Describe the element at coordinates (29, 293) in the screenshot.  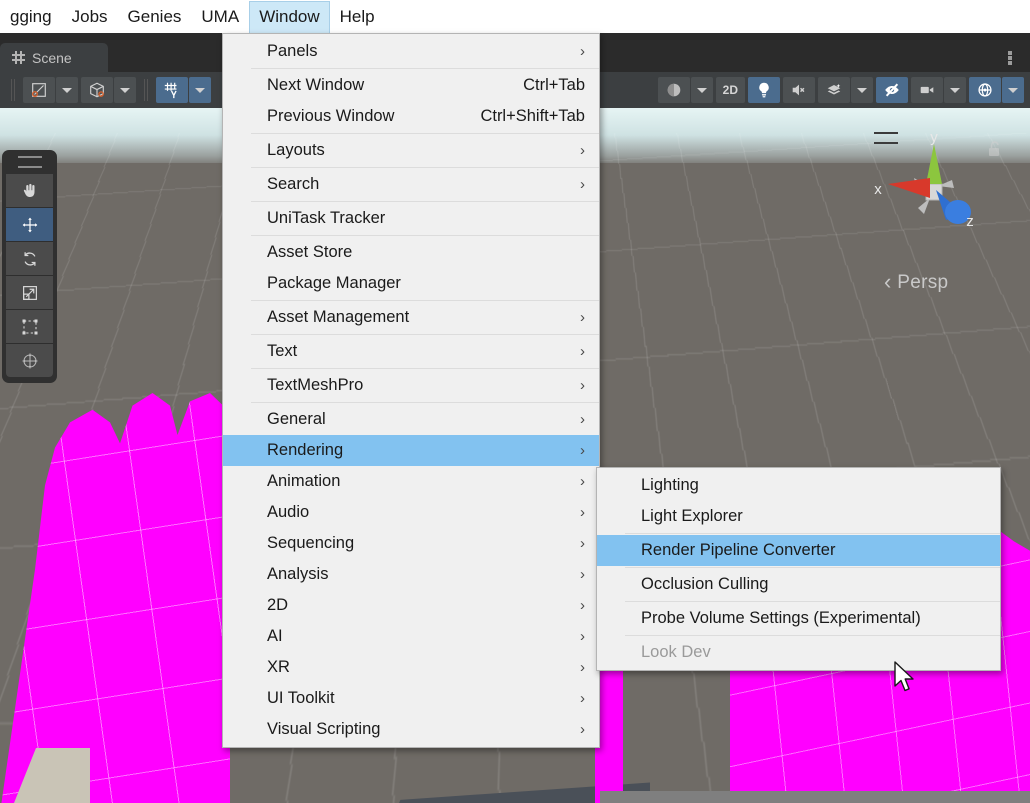
I see `scale-tool-button` at that location.